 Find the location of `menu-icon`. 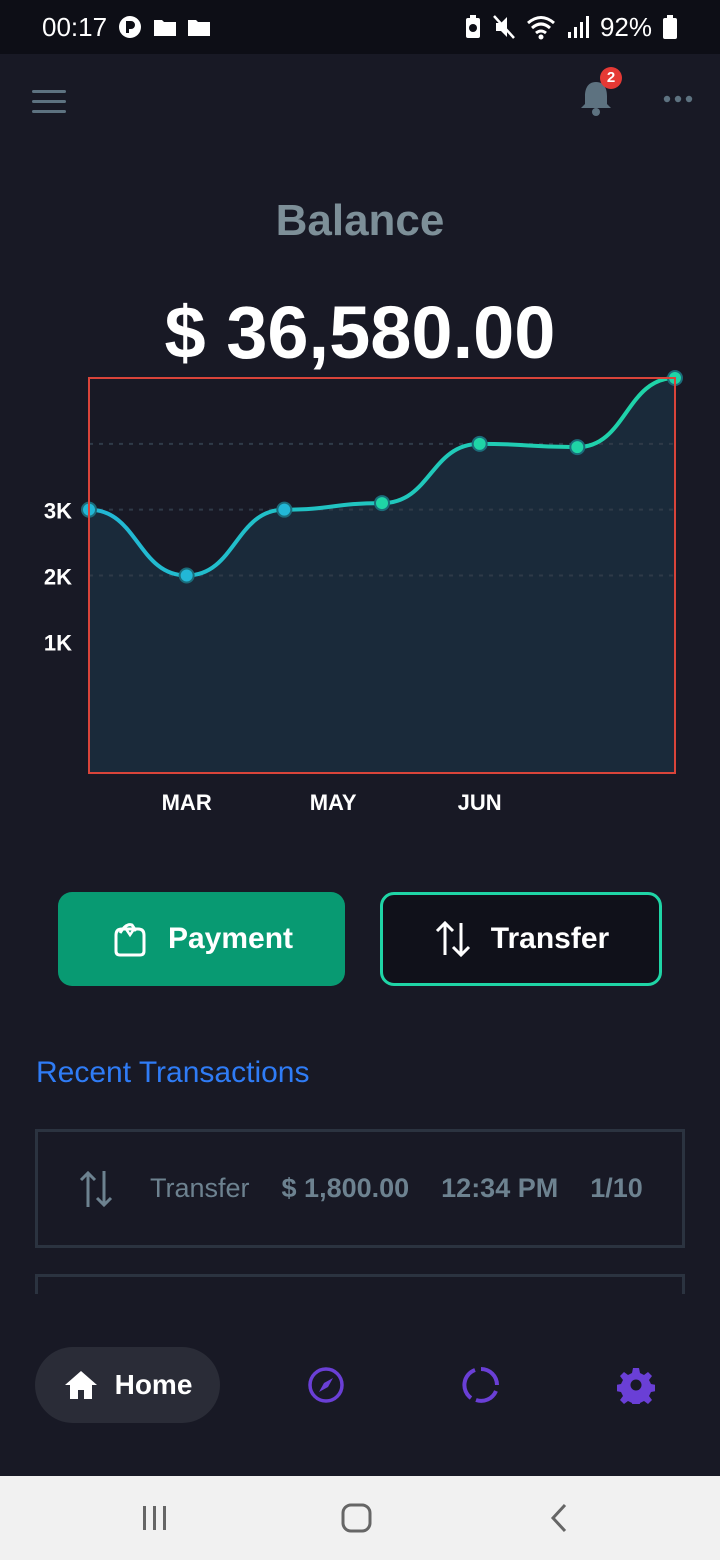

menu-icon is located at coordinates (49, 103).